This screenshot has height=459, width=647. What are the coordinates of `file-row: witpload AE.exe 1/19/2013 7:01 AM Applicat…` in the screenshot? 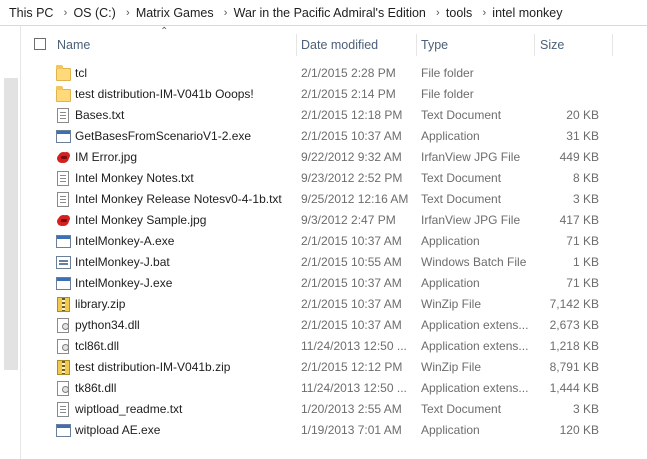 It's located at (334, 430).